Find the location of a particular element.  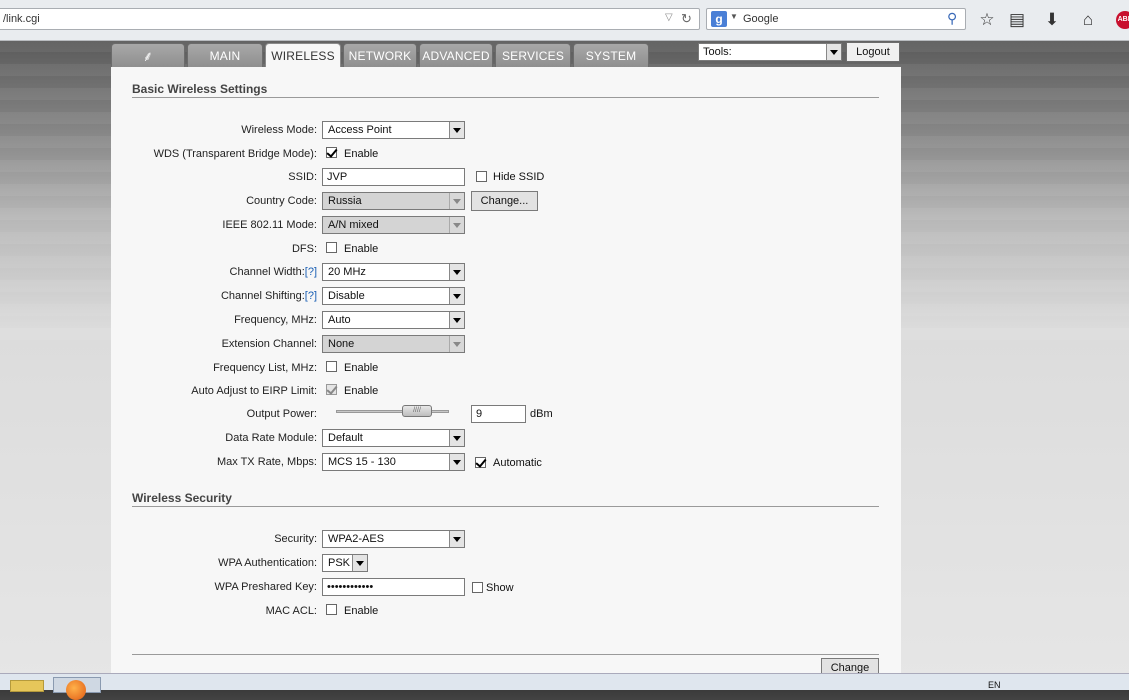

ubnt-logo-icon: ⸙ is located at coordinates (148, 56).